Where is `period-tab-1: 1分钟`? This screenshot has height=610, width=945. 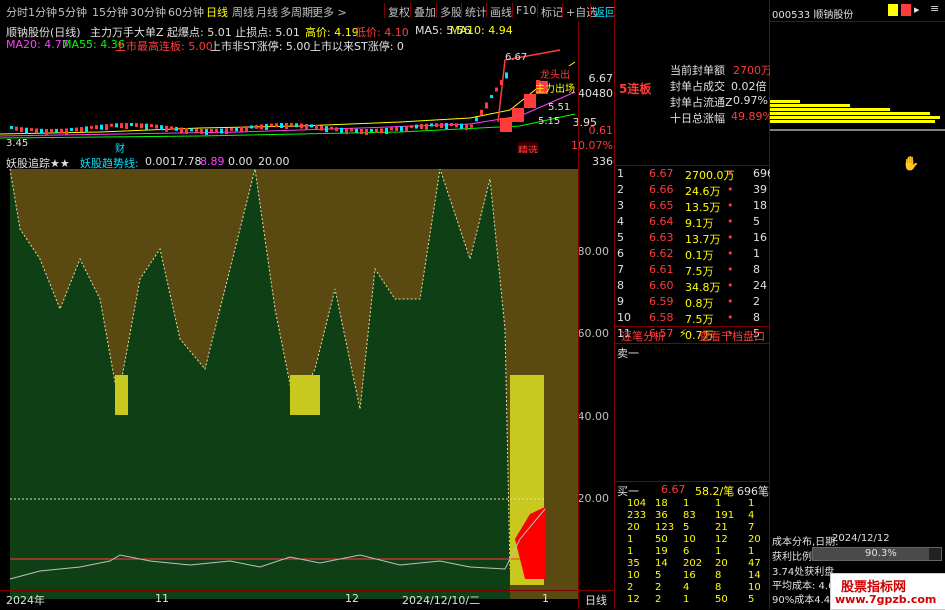 period-tab-1: 1分钟 is located at coordinates (42, 12).